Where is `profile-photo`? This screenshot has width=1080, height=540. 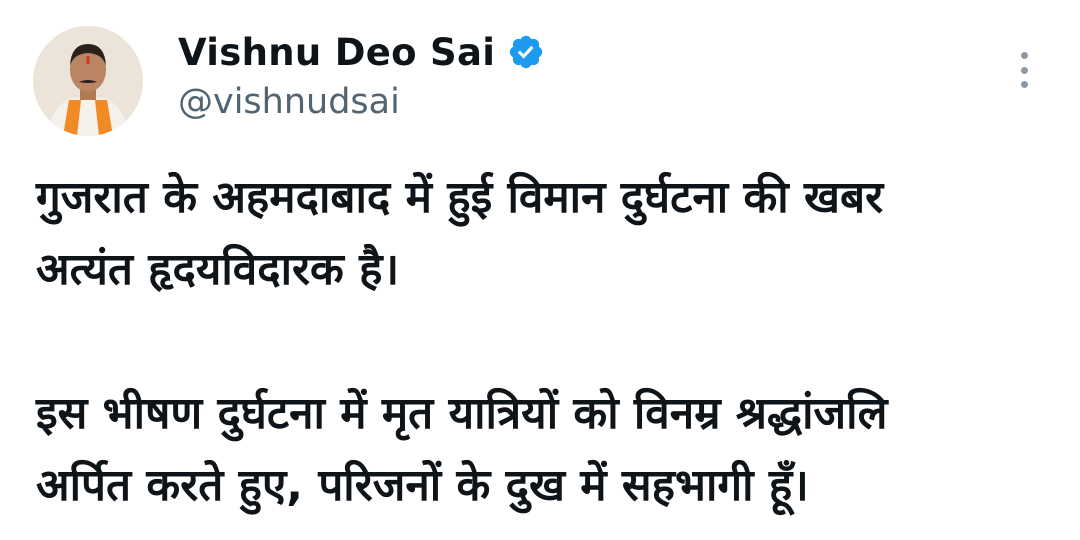
profile-photo is located at coordinates (88, 81).